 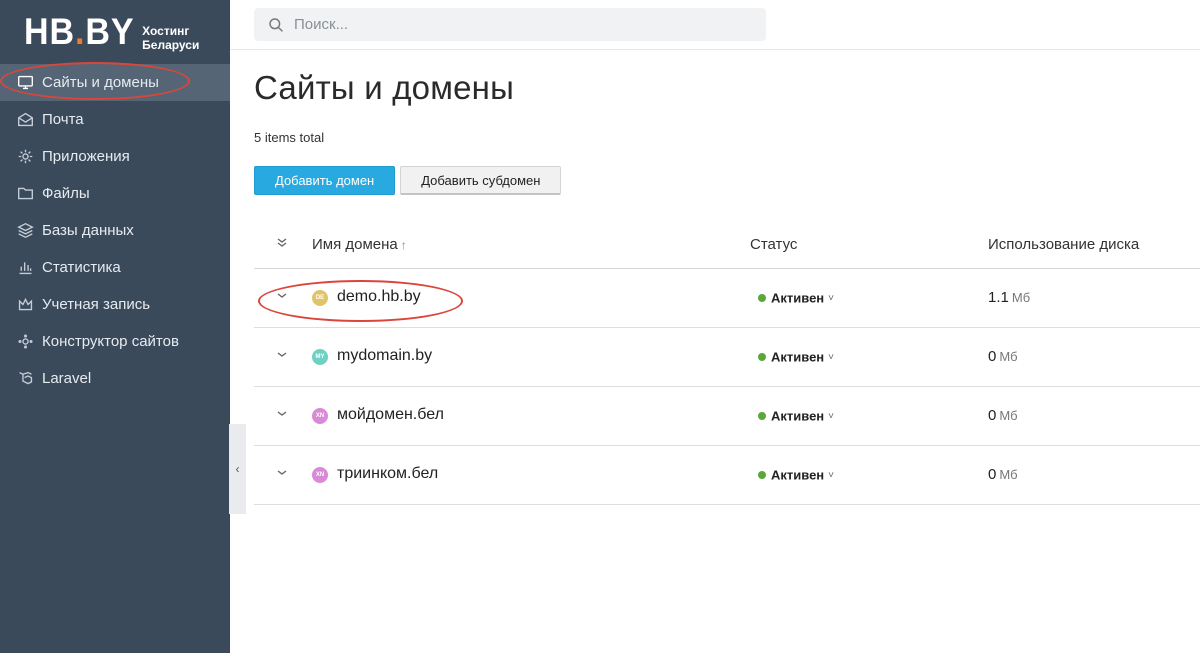 What do you see at coordinates (998, 297) in the screenshot?
I see `disk-usage-value: 1.1` at bounding box center [998, 297].